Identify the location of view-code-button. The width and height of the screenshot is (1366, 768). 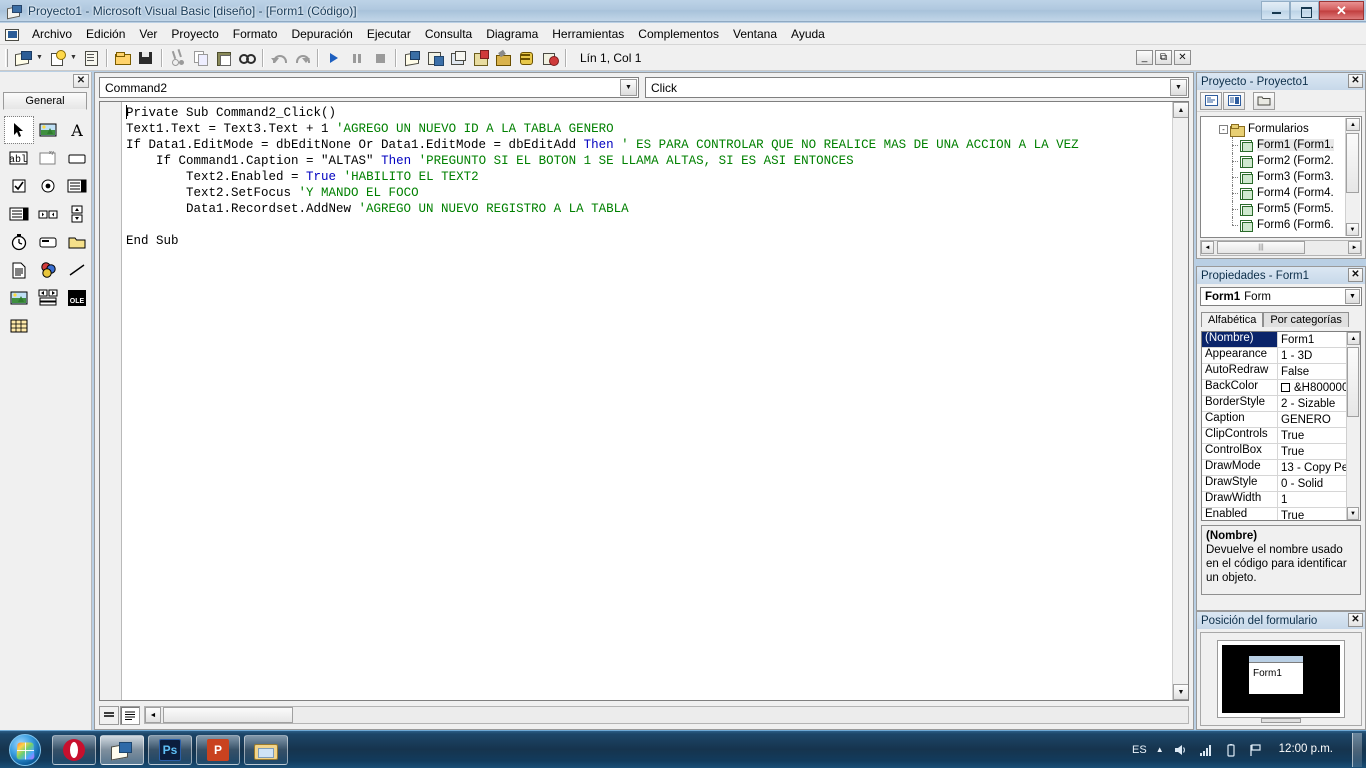
(1211, 100).